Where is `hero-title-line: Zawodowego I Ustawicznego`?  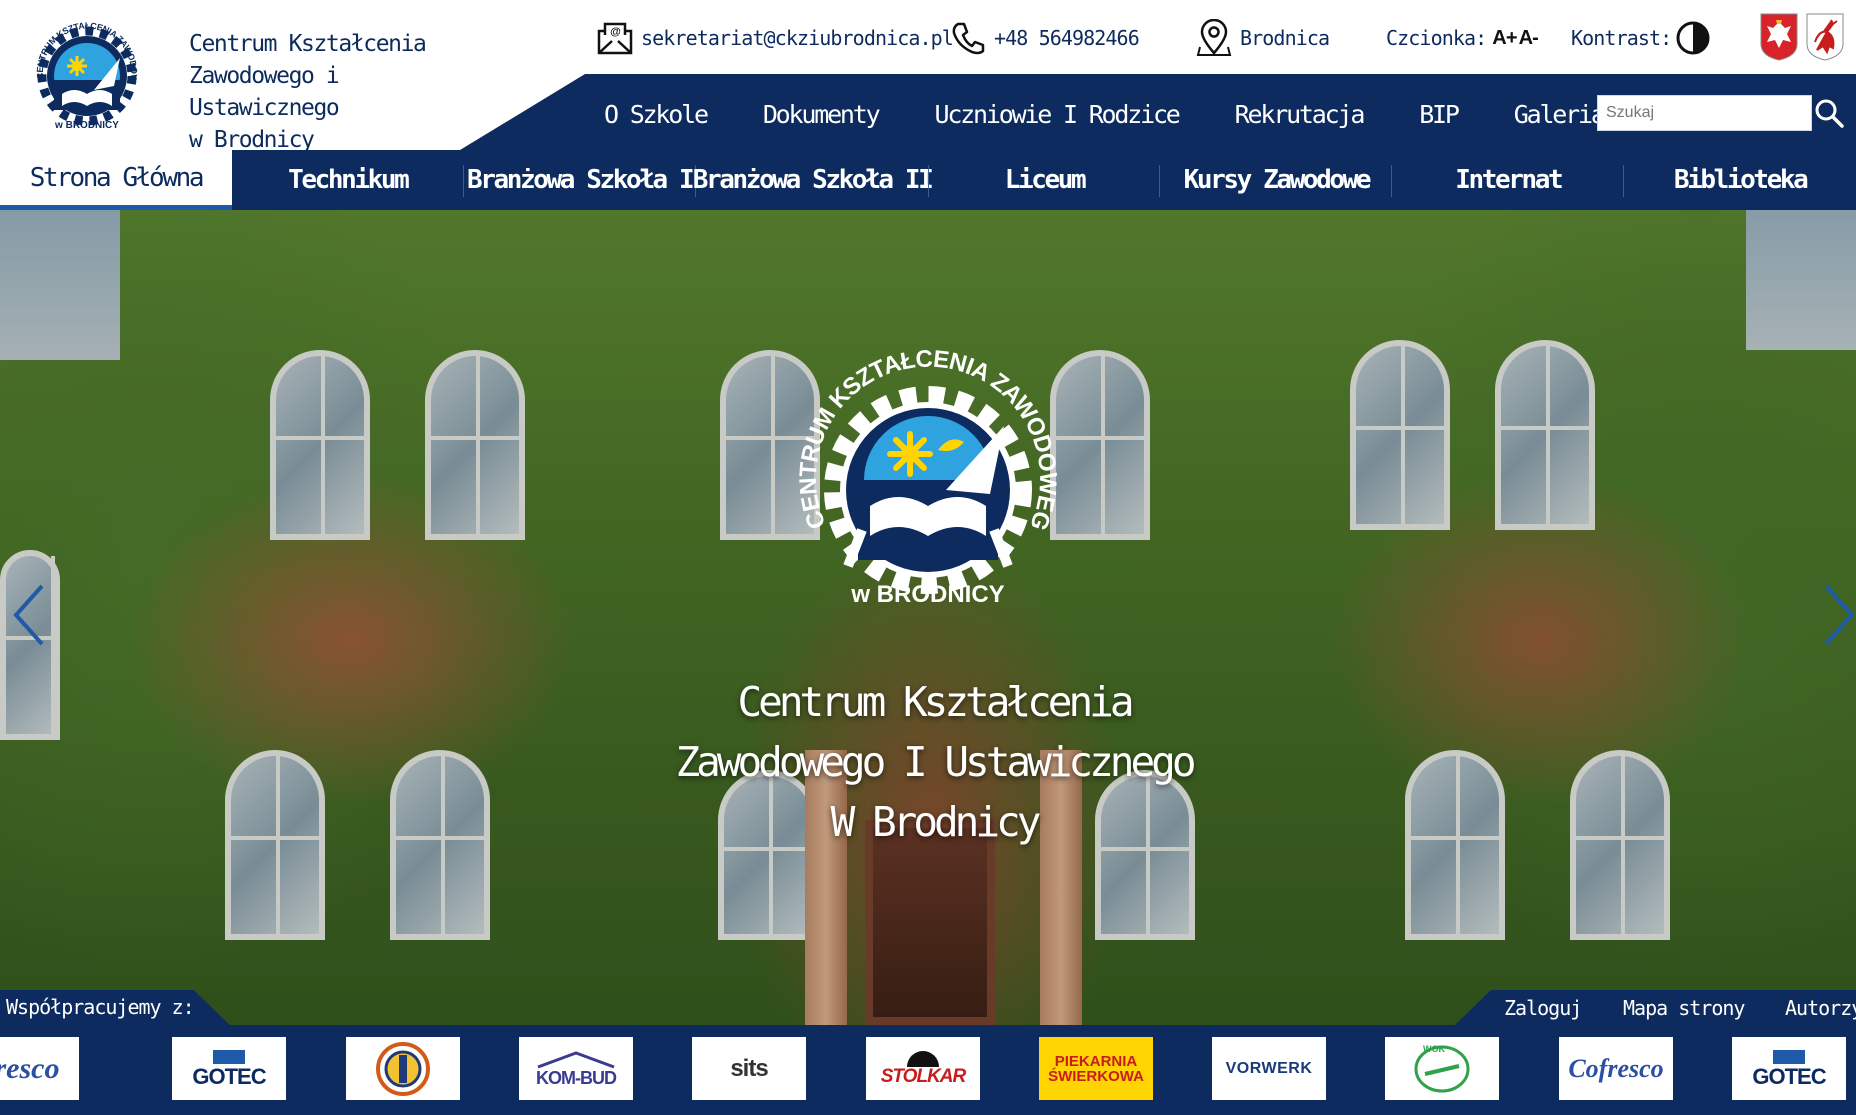
hero-title-line: Zawodowego I Ustawicznego is located at coordinates (935, 762).